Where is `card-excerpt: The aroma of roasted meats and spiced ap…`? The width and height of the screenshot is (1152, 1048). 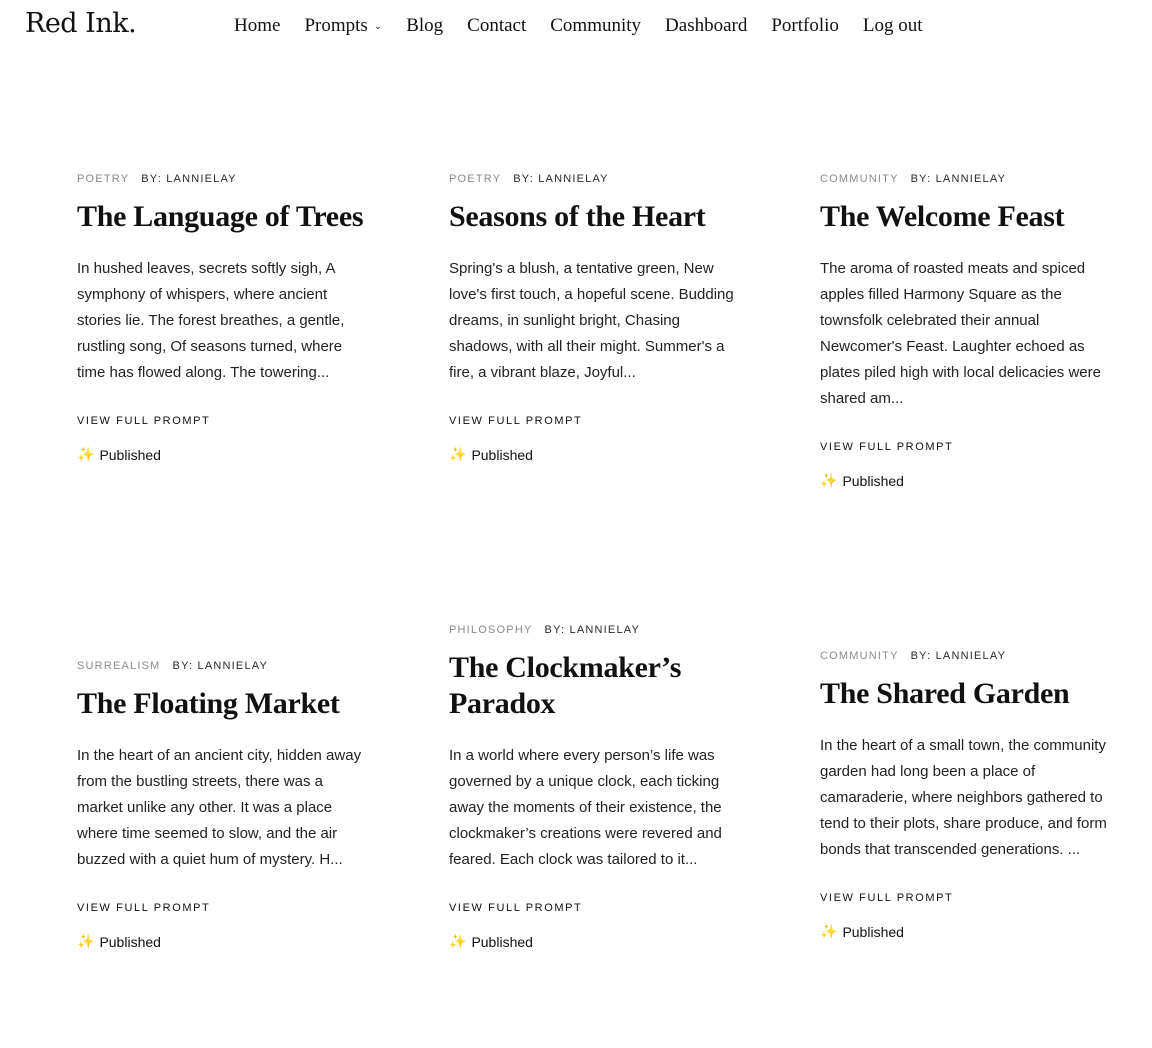 card-excerpt: The aroma of roasted meats and spiced ap… is located at coordinates (960, 333).